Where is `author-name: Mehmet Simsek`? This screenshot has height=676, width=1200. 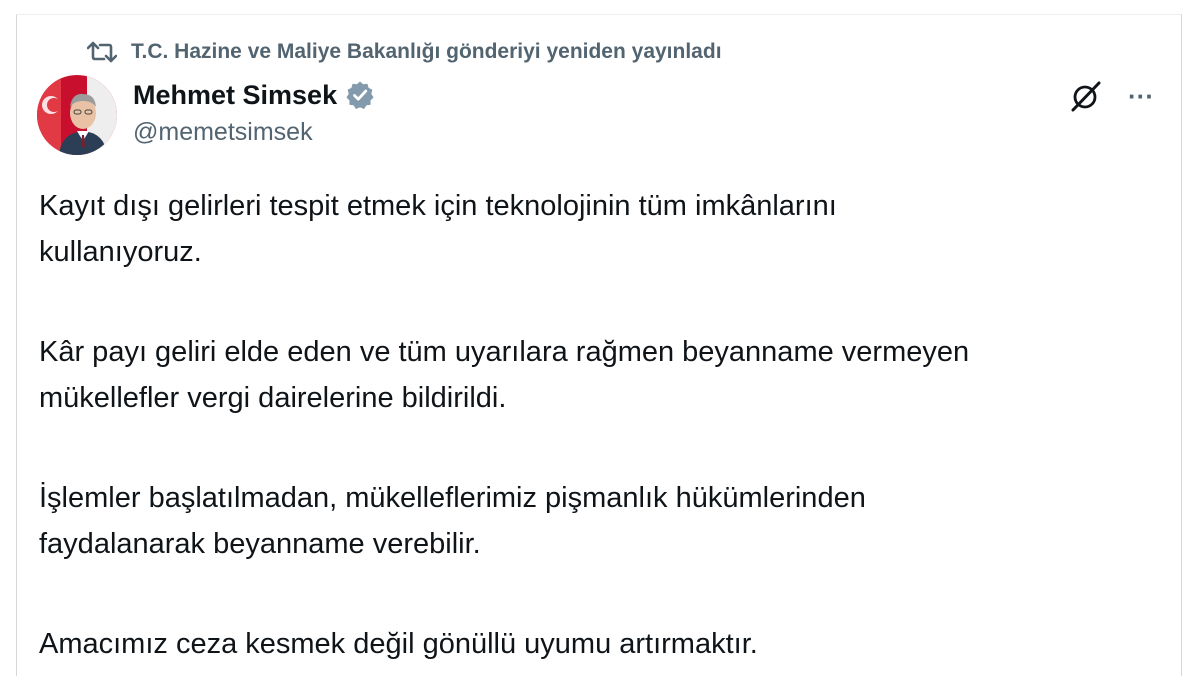
author-name: Mehmet Simsek is located at coordinates (235, 95).